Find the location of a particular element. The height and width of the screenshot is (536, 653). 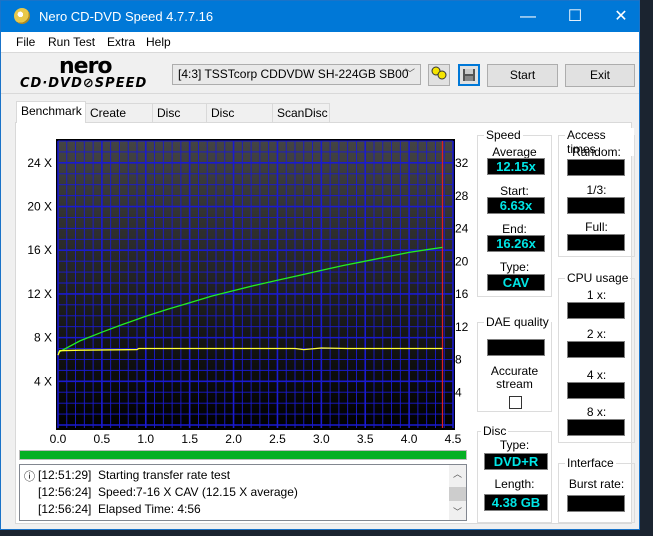

dae-quality-group: DAE quality Accurate stream is located at coordinates (514, 363).